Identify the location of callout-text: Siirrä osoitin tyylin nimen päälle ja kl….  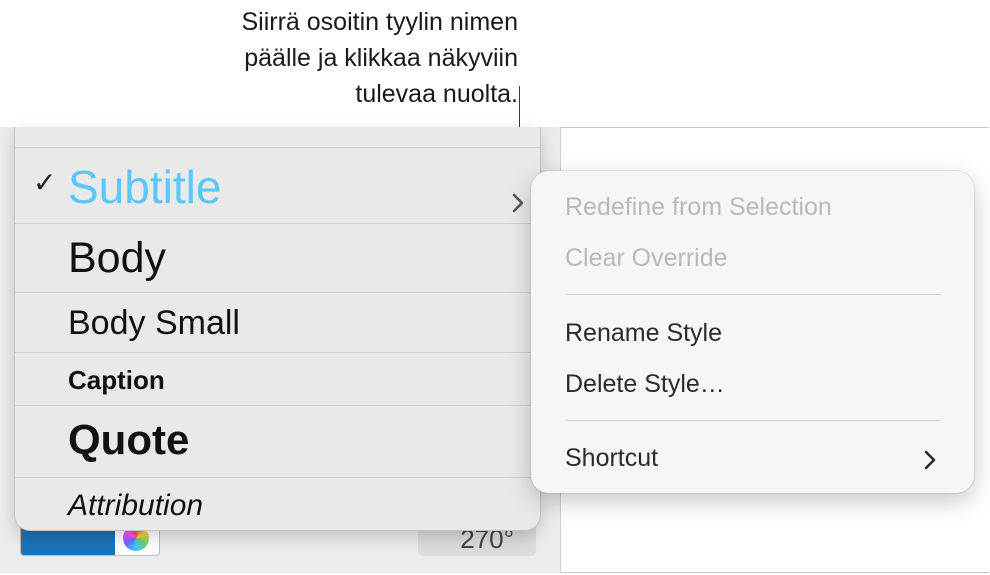
(329, 58).